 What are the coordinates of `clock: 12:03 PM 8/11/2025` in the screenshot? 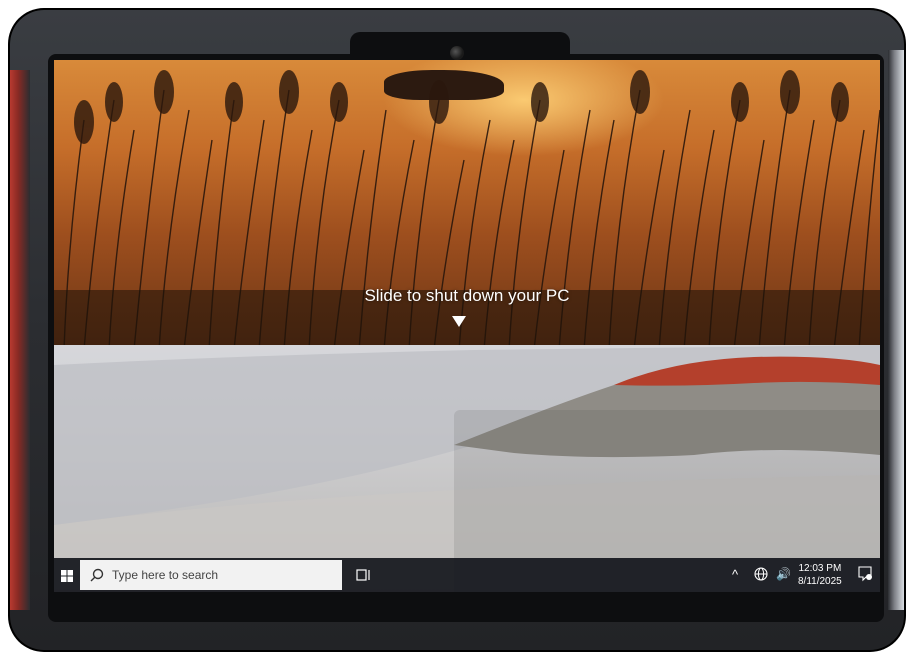 It's located at (820, 575).